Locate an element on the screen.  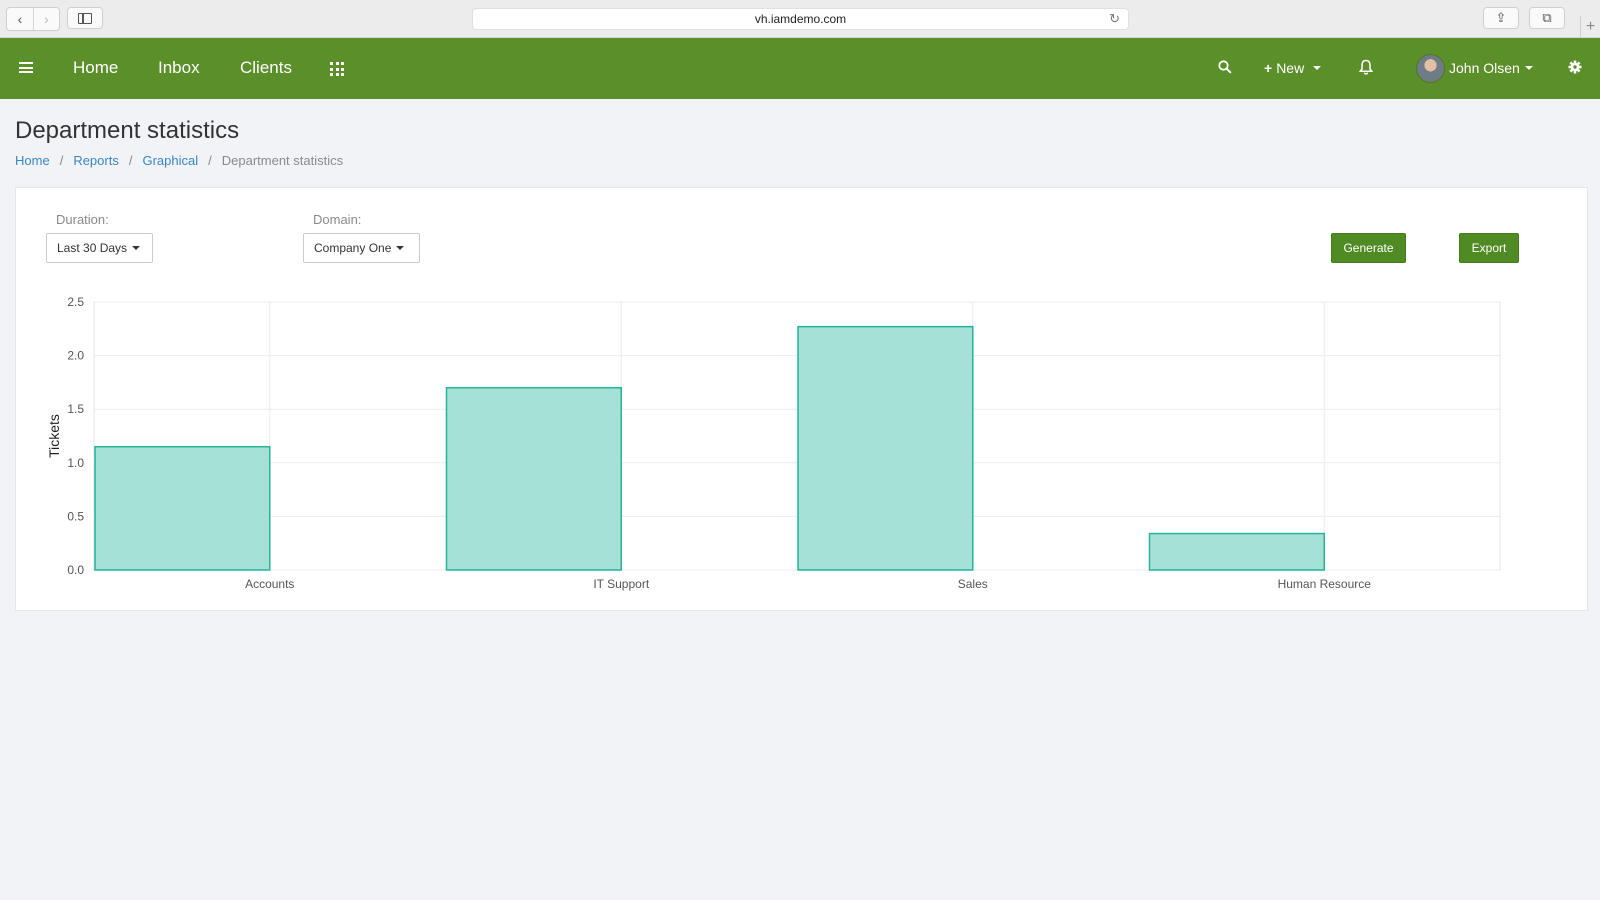
forward-icon: › is located at coordinates (46, 19).